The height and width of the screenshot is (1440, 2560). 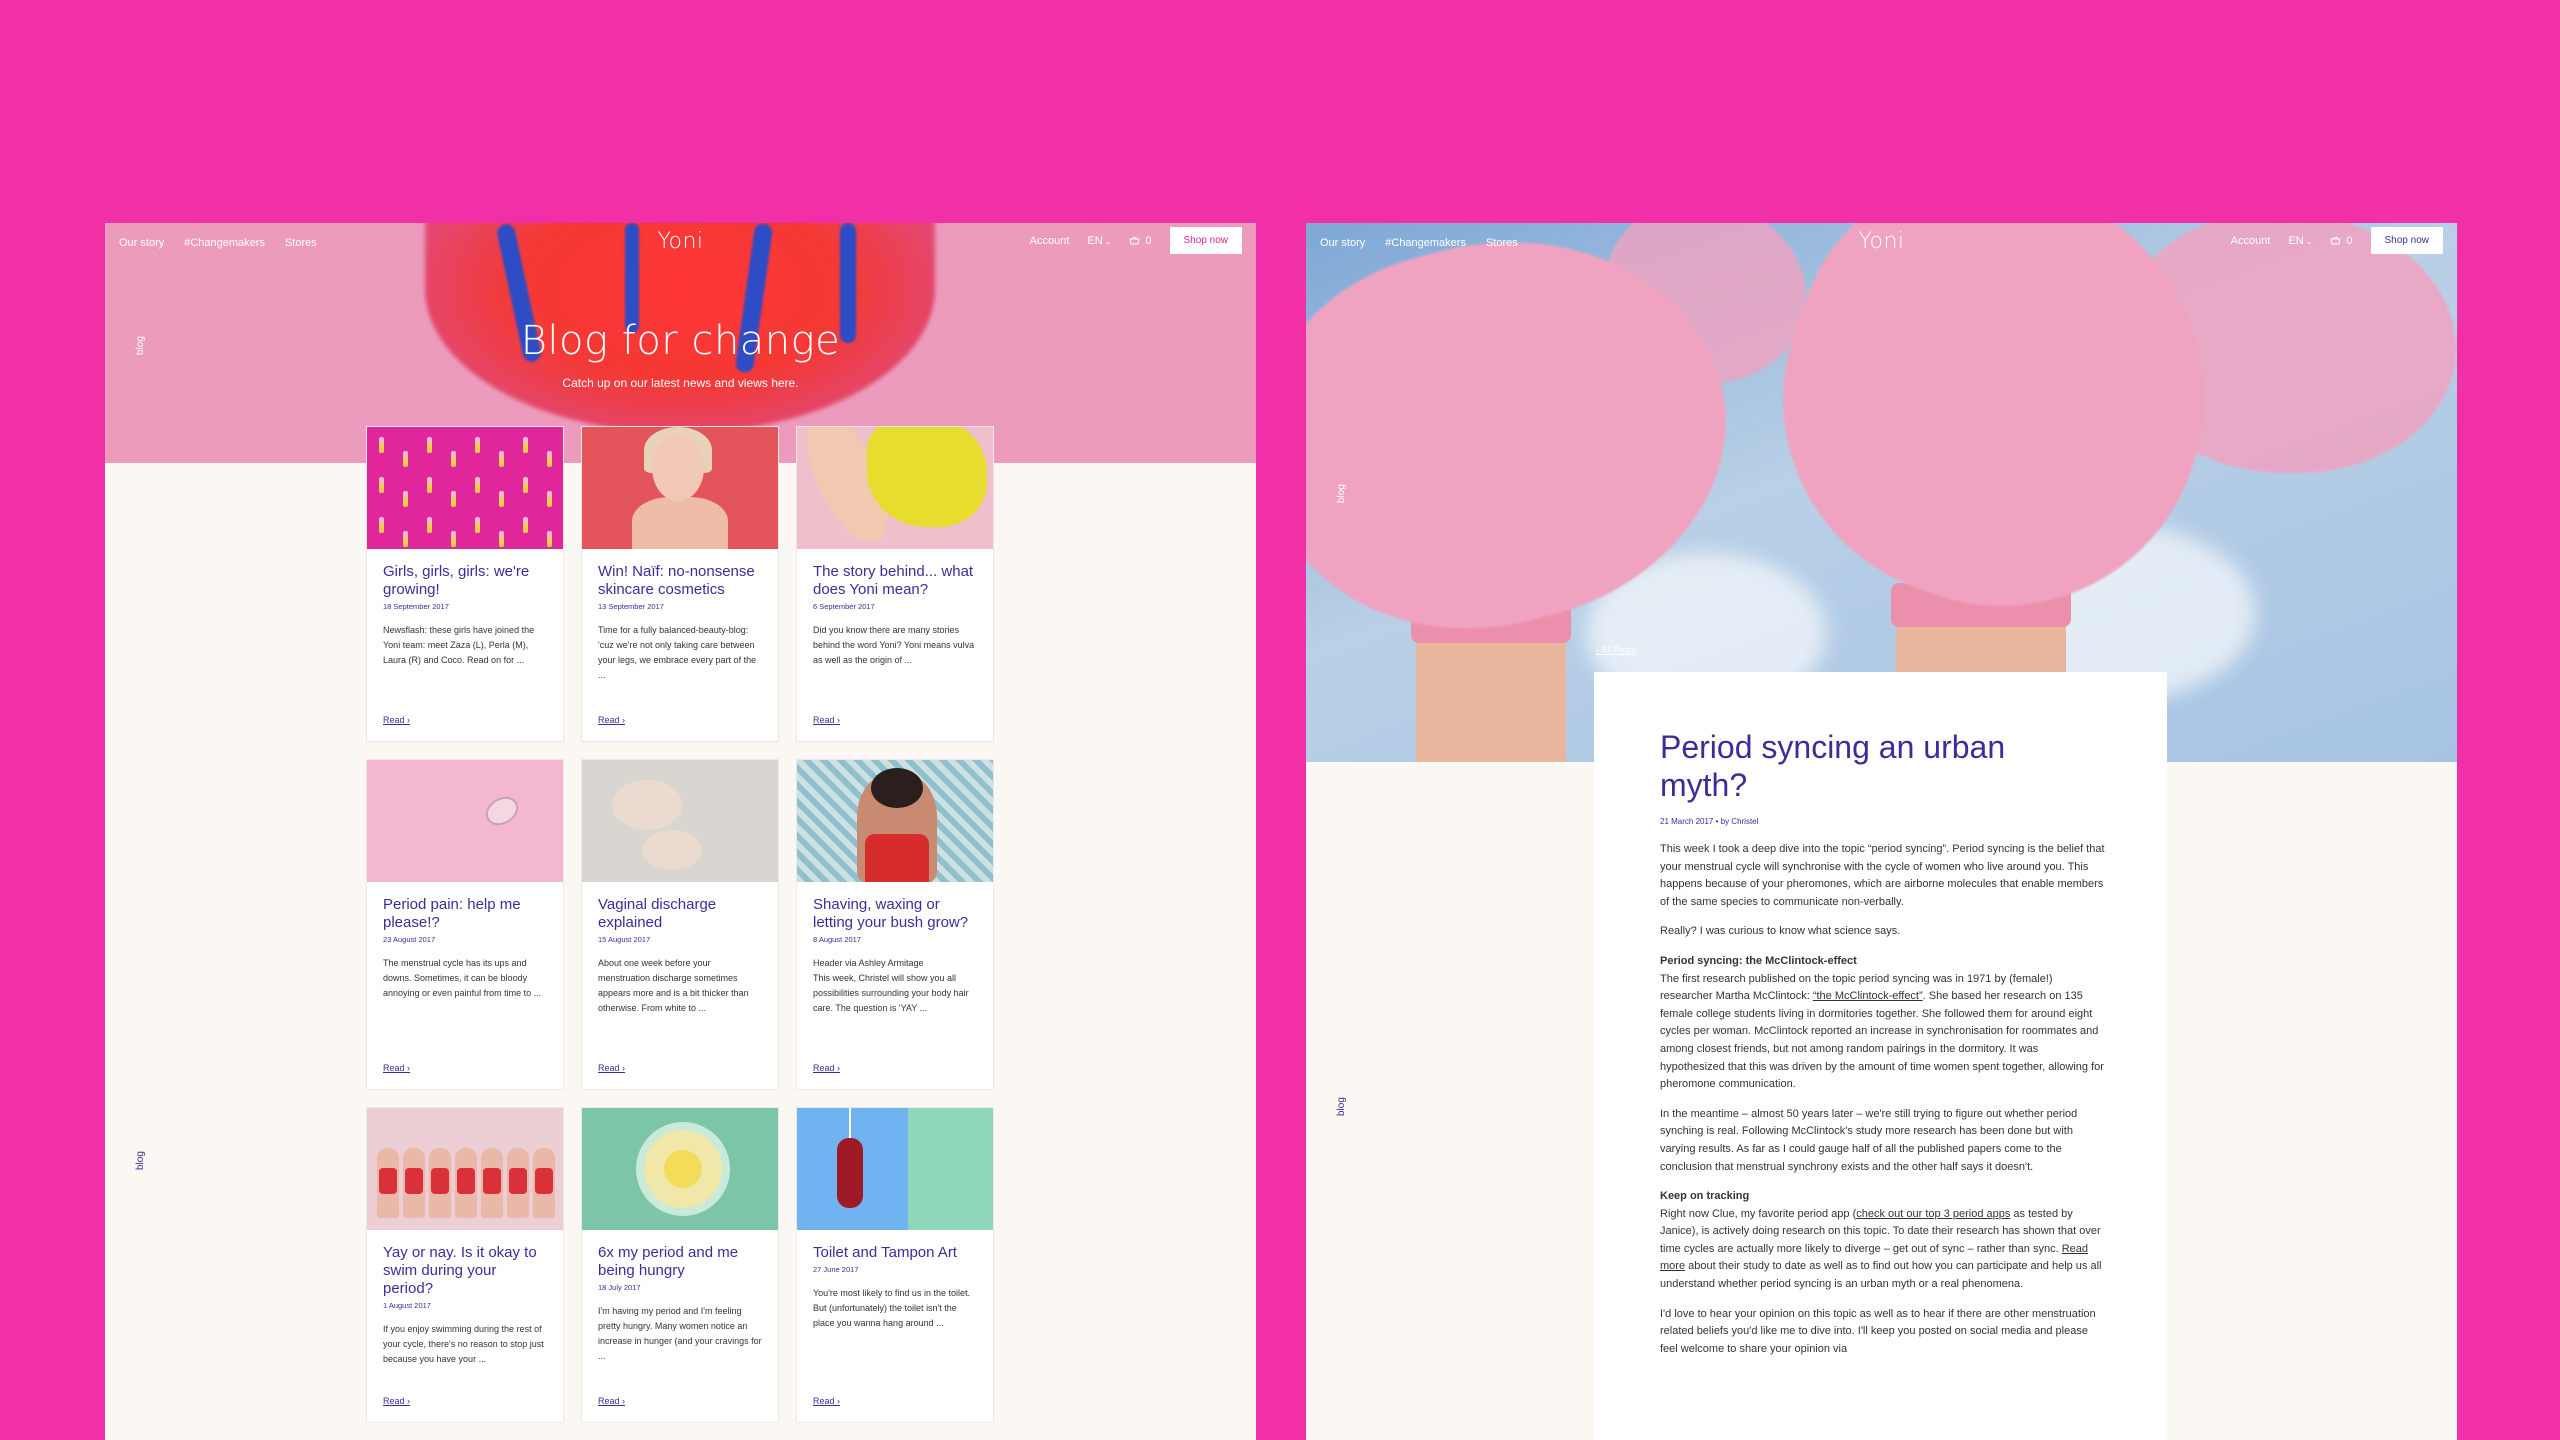 I want to click on page-title: Blog for change, so click(x=680, y=341).